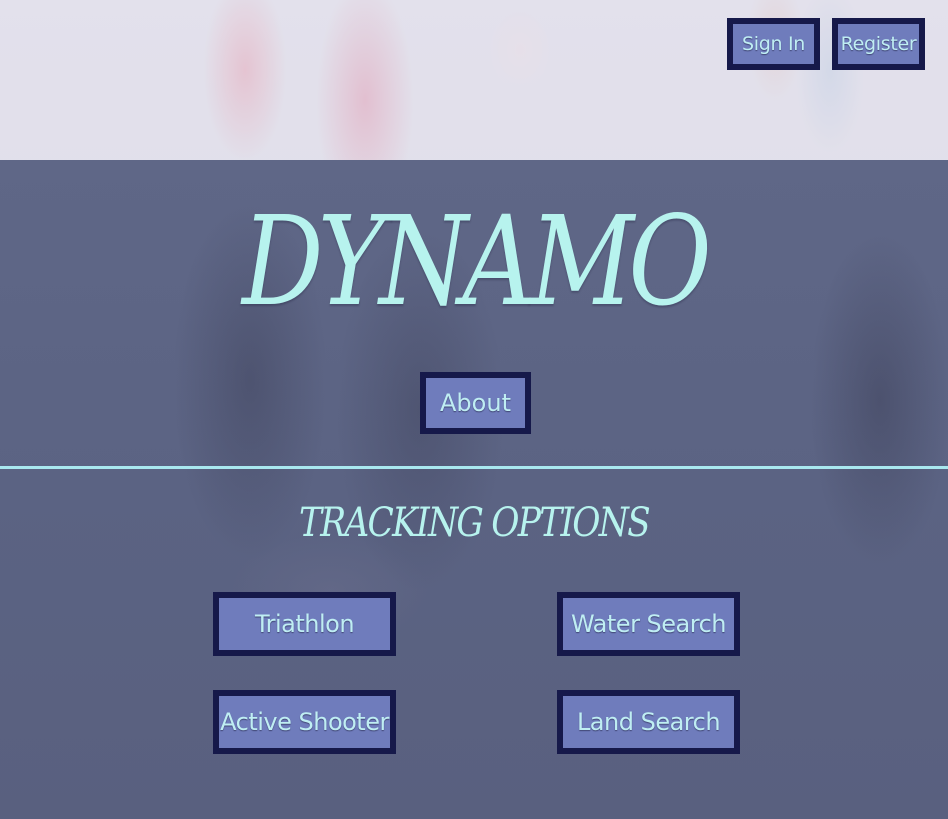 The image size is (948, 819). Describe the element at coordinates (773, 44) in the screenshot. I see `sign-in-button: Sign In` at that location.